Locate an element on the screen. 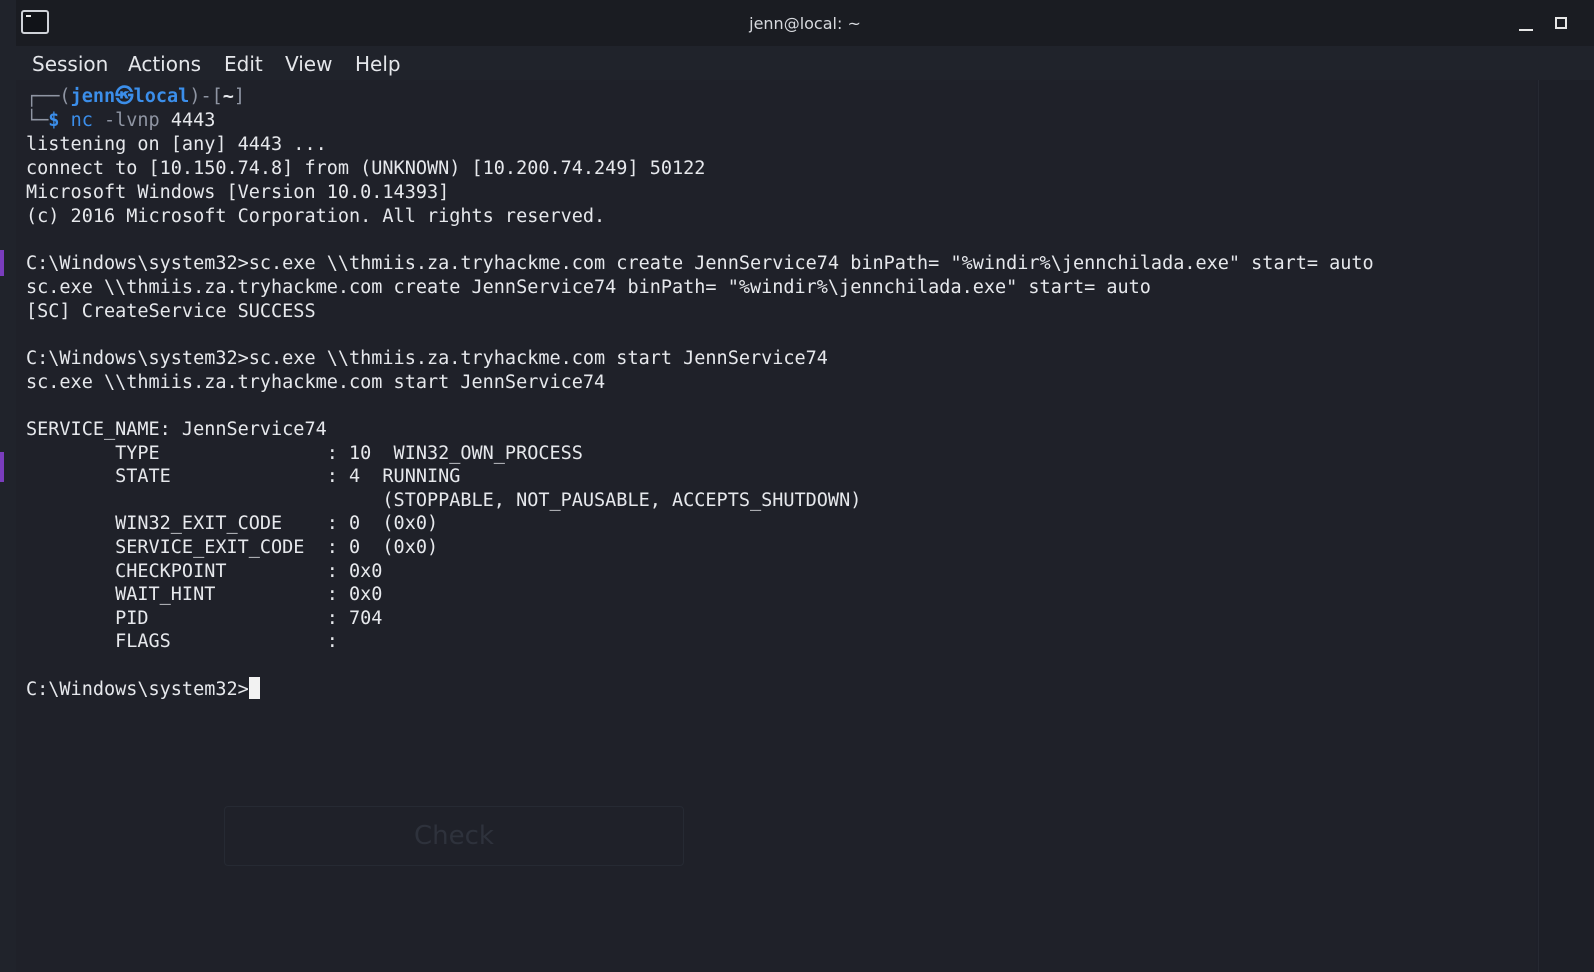 The height and width of the screenshot is (972, 1594). prompt-mid: )-[ is located at coordinates (206, 96).